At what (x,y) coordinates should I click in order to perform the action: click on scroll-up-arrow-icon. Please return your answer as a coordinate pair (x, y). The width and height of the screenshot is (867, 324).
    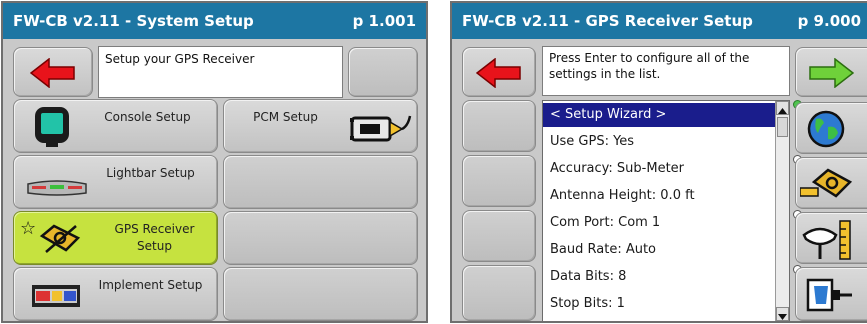
    Looking at the image, I should click on (782, 111).